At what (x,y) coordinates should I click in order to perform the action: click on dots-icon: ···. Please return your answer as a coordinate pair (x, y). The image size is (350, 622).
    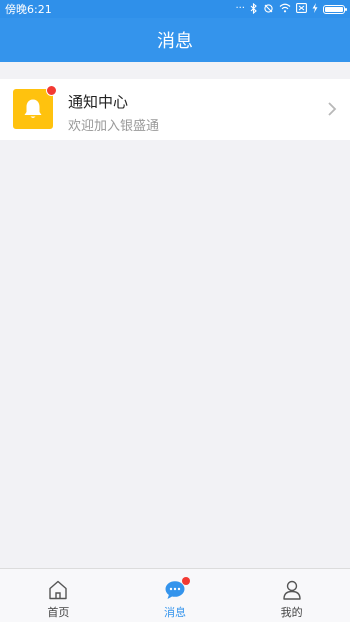
    Looking at the image, I should click on (240, 8).